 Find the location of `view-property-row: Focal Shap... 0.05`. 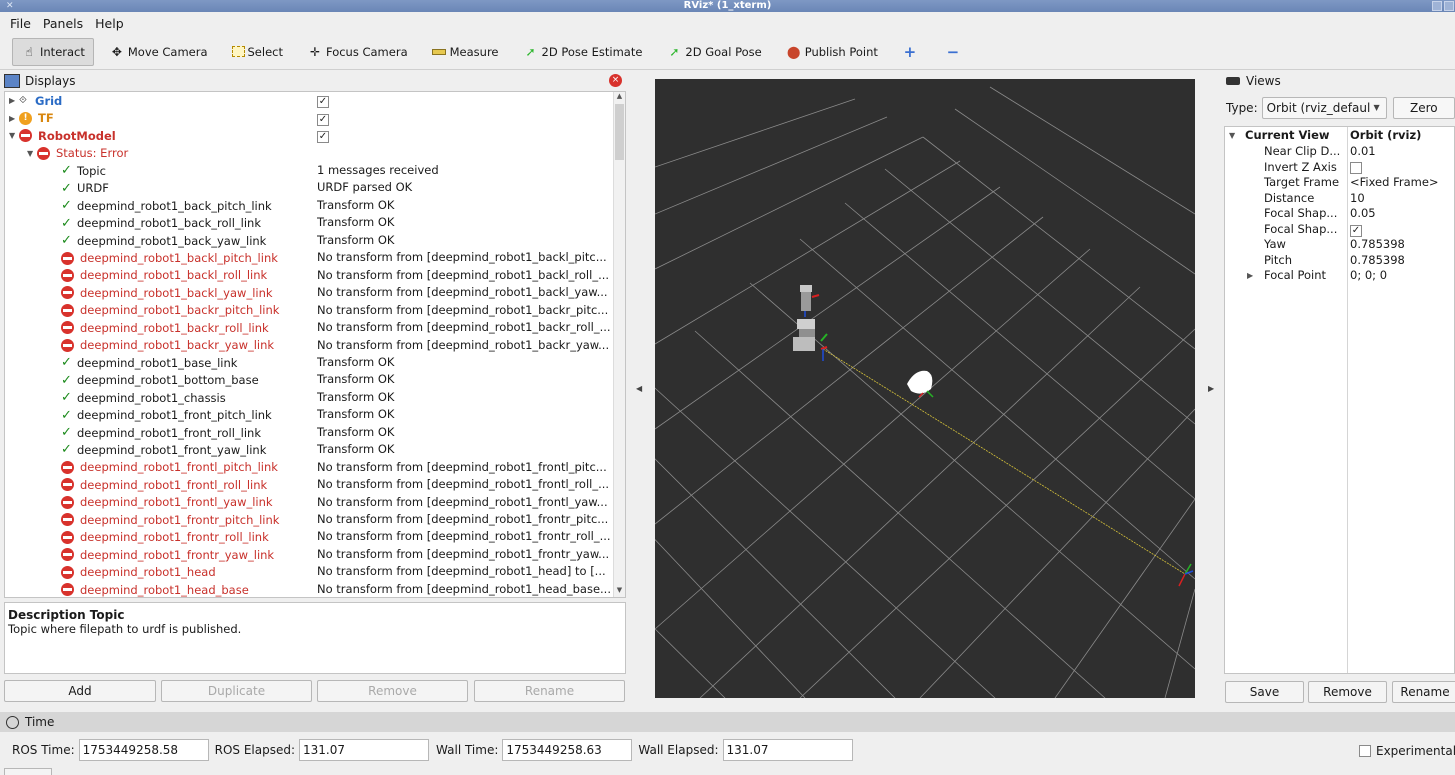

view-property-row: Focal Shap... 0.05 is located at coordinates (1339, 214).